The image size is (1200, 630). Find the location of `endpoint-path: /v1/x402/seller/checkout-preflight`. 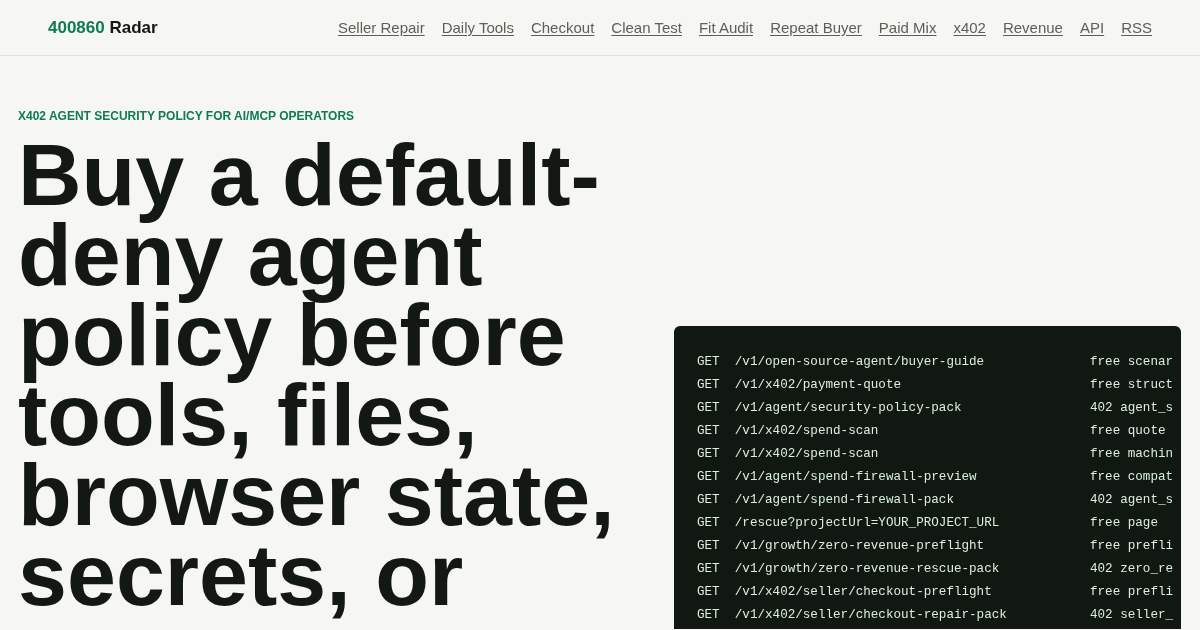

endpoint-path: /v1/x402/seller/checkout-preflight is located at coordinates (863, 592).